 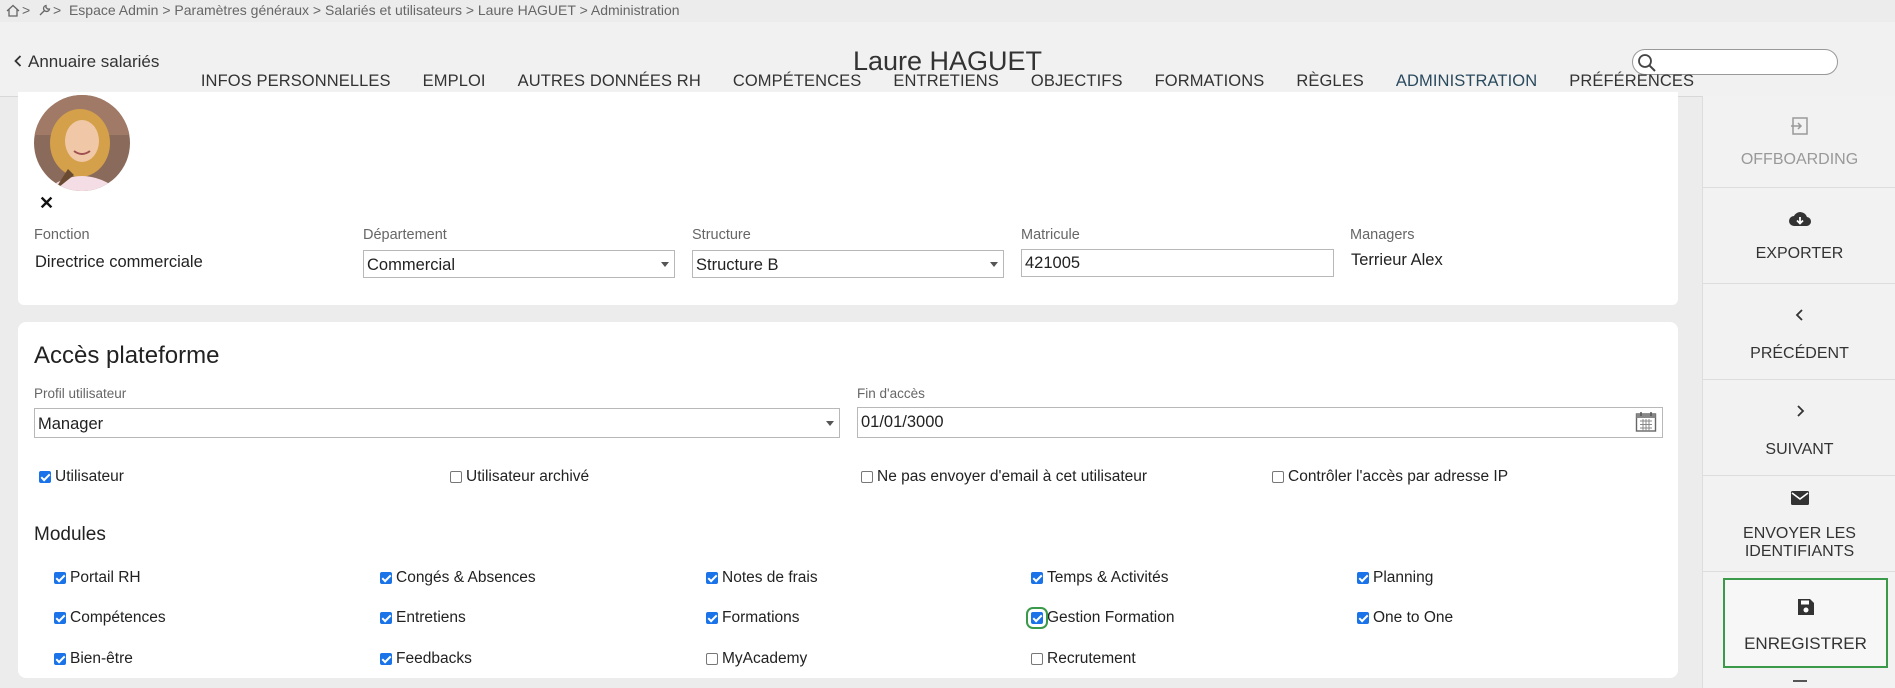 I want to click on module-label: Recrutement, so click(x=1091, y=658).